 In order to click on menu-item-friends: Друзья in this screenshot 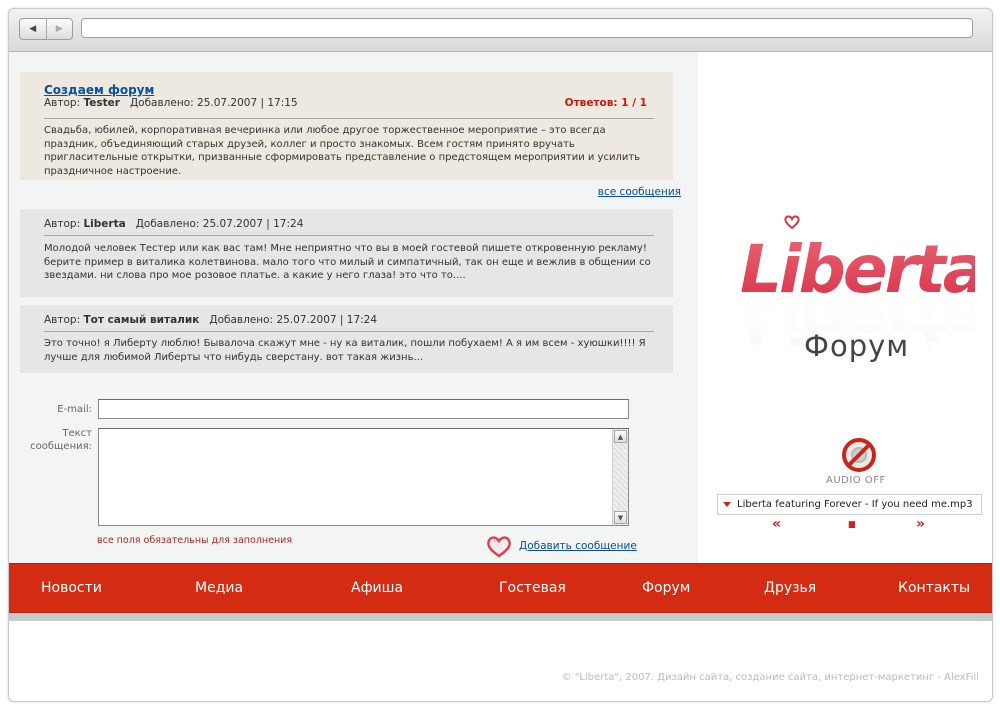, I will do `click(790, 588)`.